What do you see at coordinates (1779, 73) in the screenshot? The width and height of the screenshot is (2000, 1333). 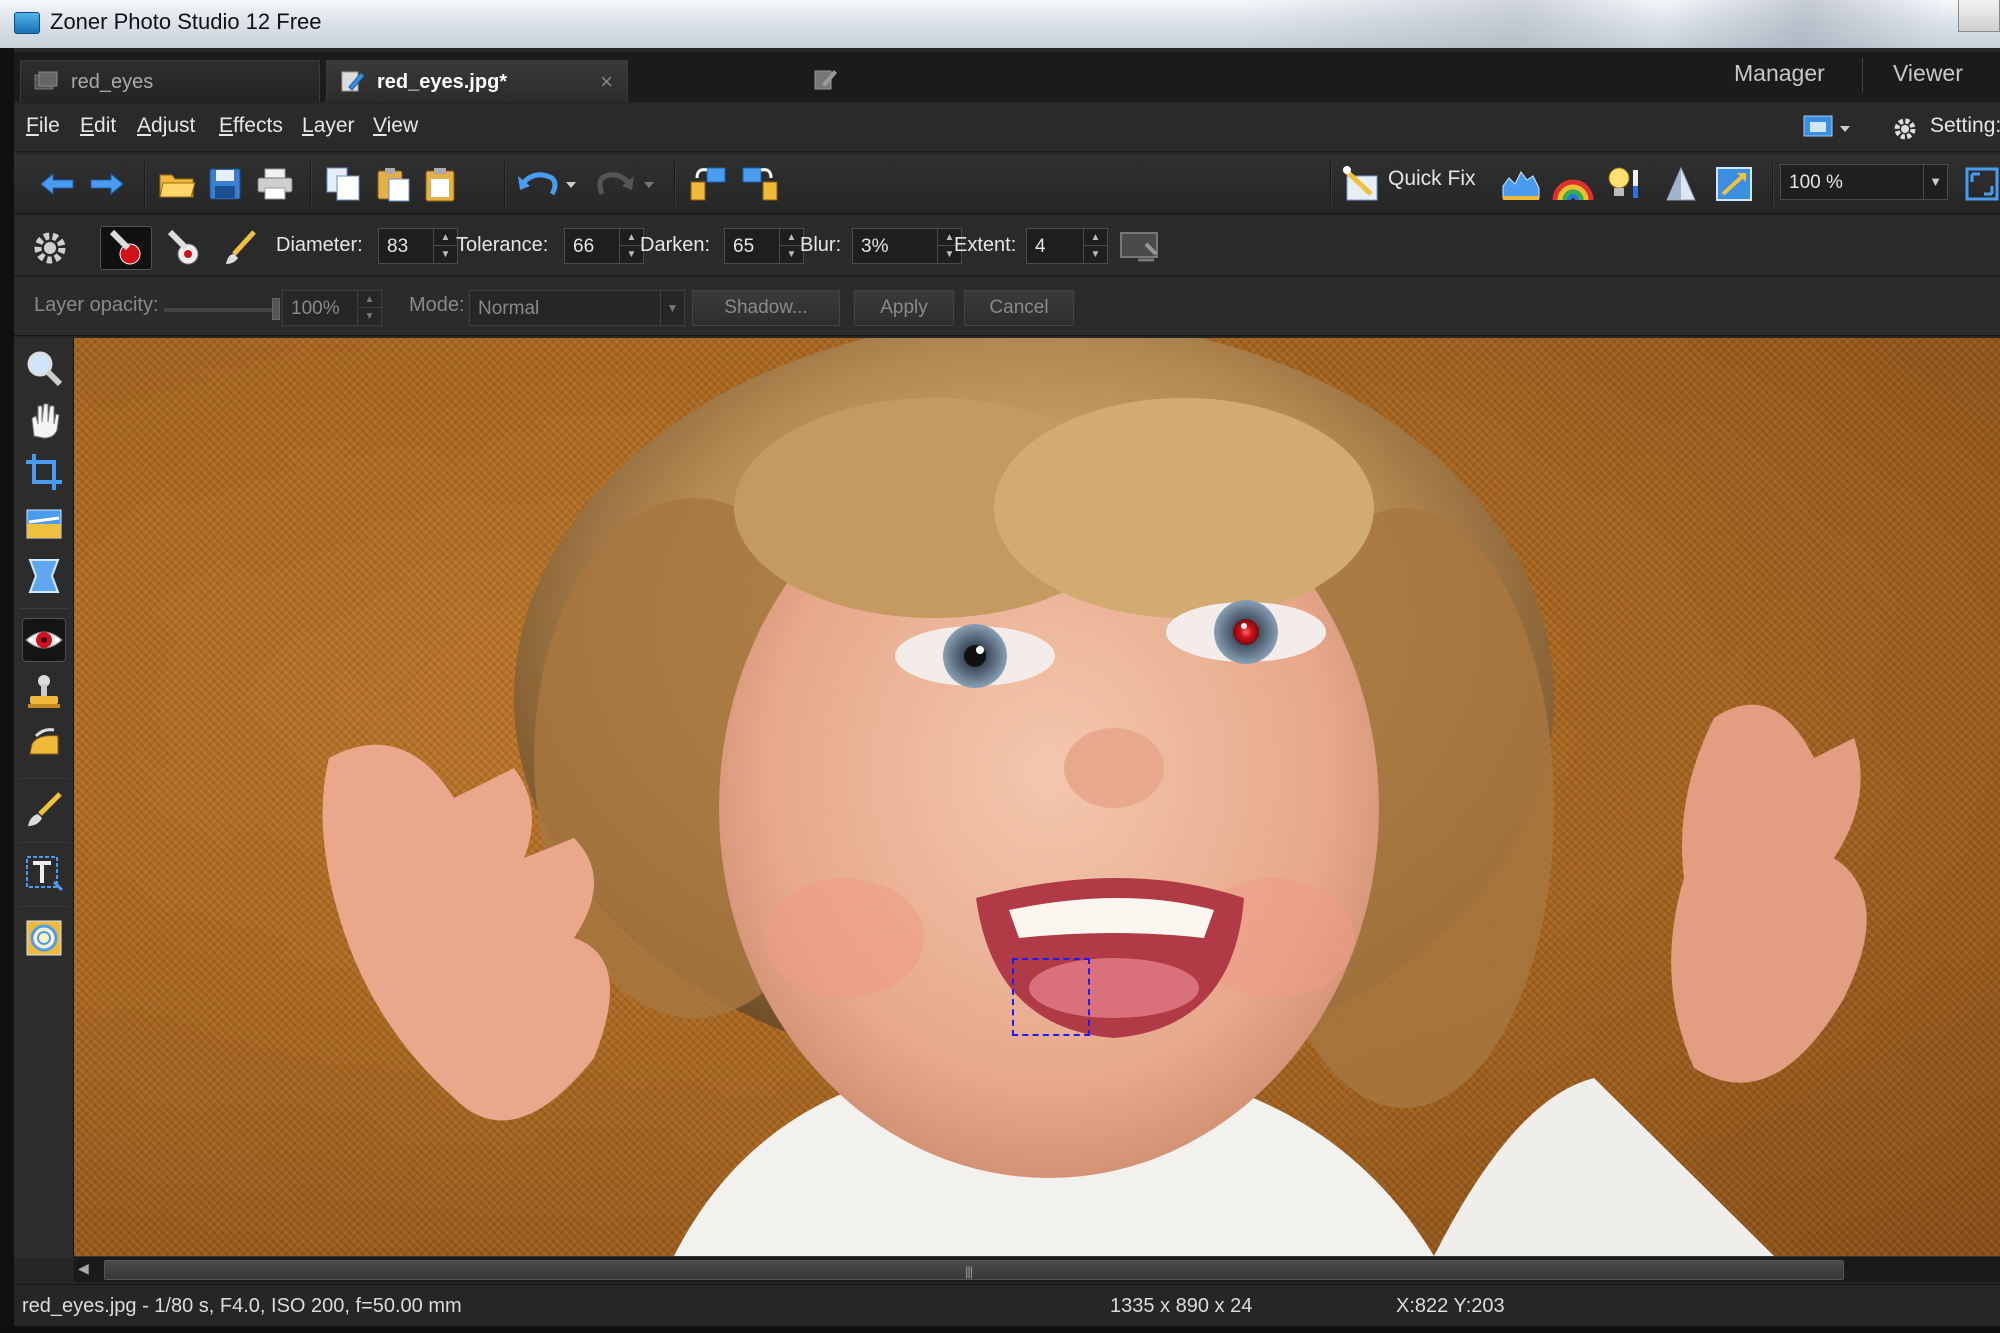 I see `tab-manager: Manager` at bounding box center [1779, 73].